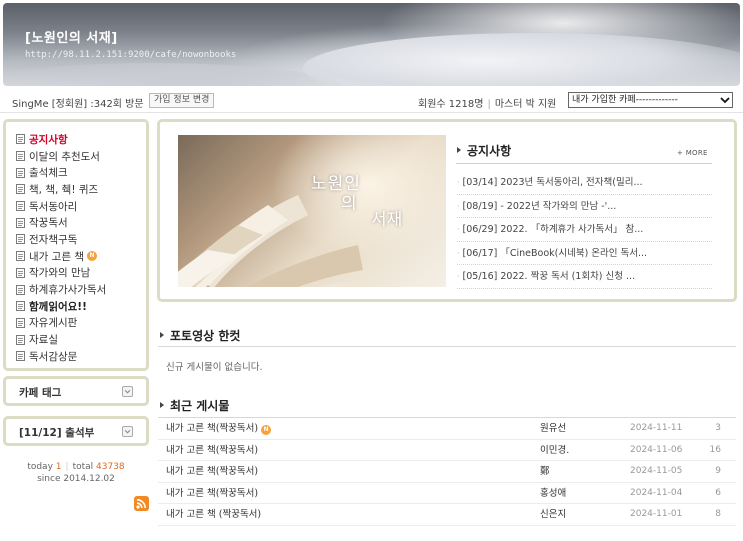  I want to click on rss-icon, so click(141, 503).